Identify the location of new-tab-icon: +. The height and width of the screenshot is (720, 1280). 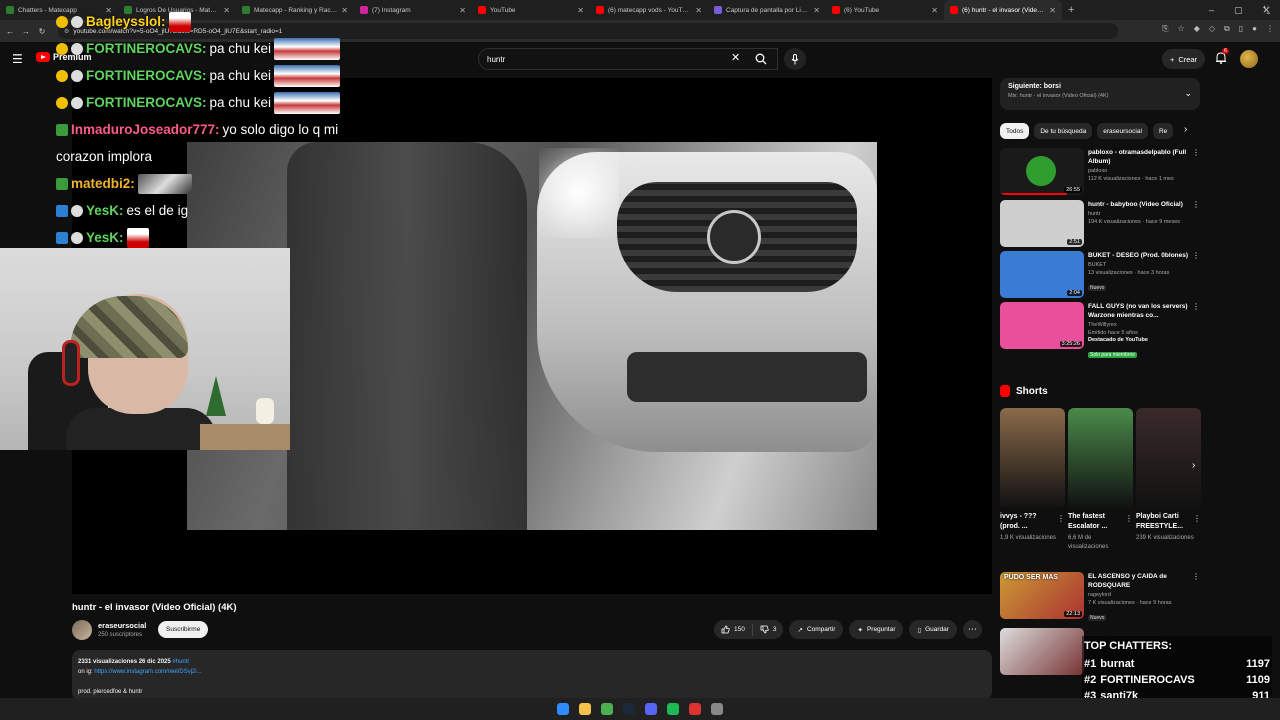
(1068, 10).